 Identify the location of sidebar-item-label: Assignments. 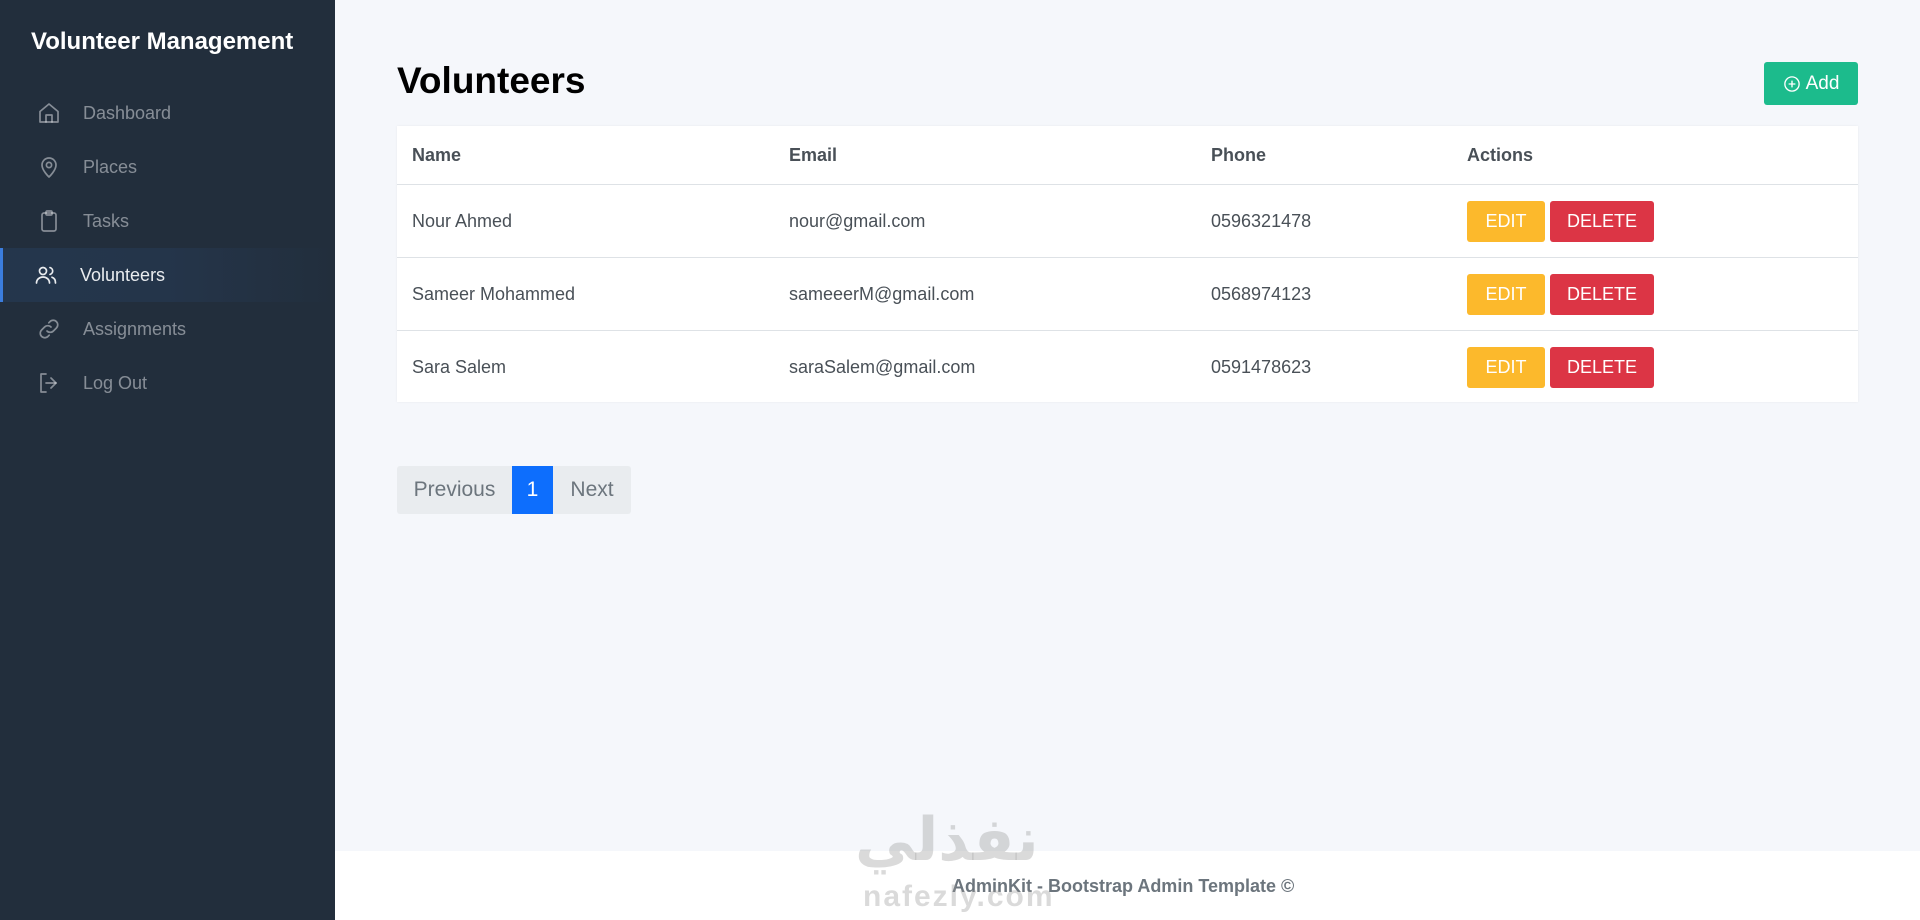
(135, 328).